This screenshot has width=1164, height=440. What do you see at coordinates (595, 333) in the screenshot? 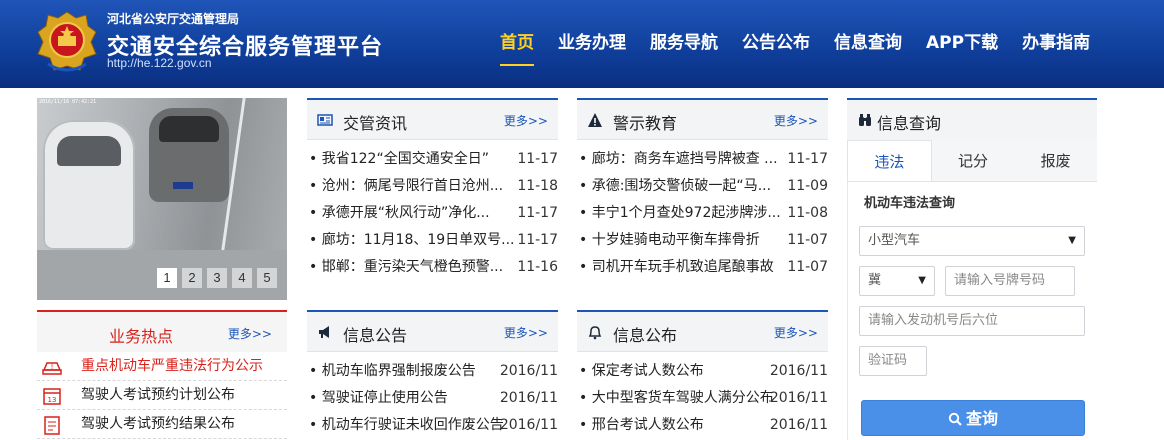
I see `bell-icon` at bounding box center [595, 333].